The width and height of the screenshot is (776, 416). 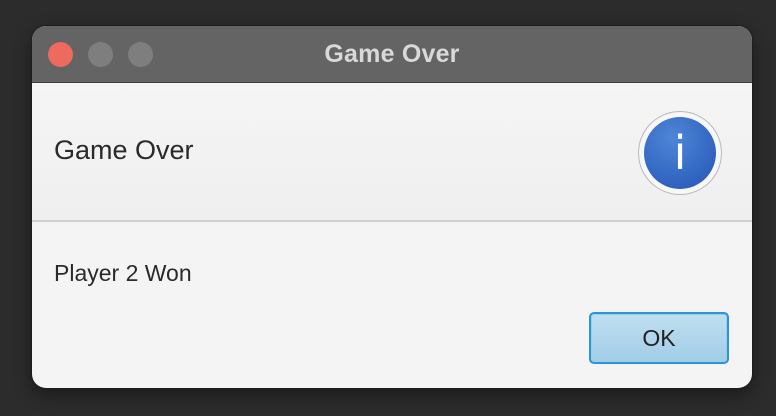 I want to click on info-icon-glyph: i, so click(x=680, y=153).